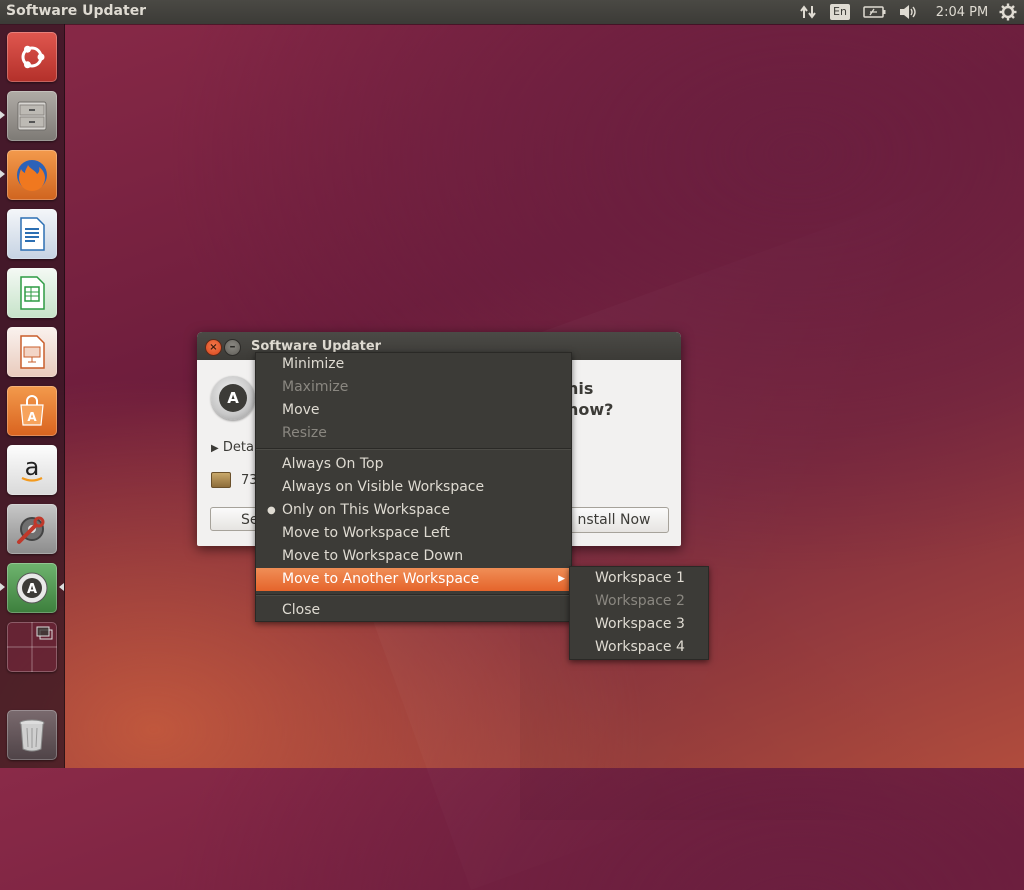 The height and width of the screenshot is (890, 1024). Describe the element at coordinates (381, 579) in the screenshot. I see `menu-item-label: Move to Another Workspace` at that location.